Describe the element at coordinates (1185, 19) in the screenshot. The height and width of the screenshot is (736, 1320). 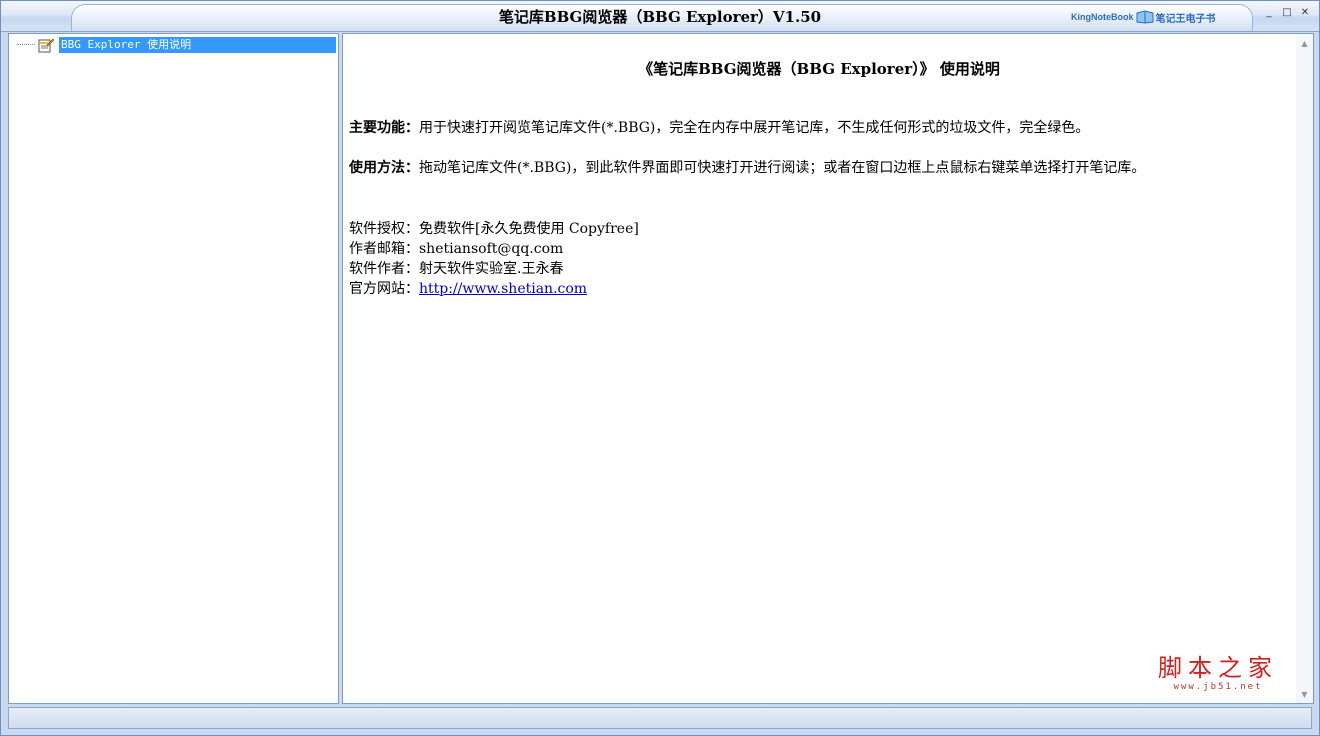
I see `brand-name-cn: 笔记王电子书` at that location.